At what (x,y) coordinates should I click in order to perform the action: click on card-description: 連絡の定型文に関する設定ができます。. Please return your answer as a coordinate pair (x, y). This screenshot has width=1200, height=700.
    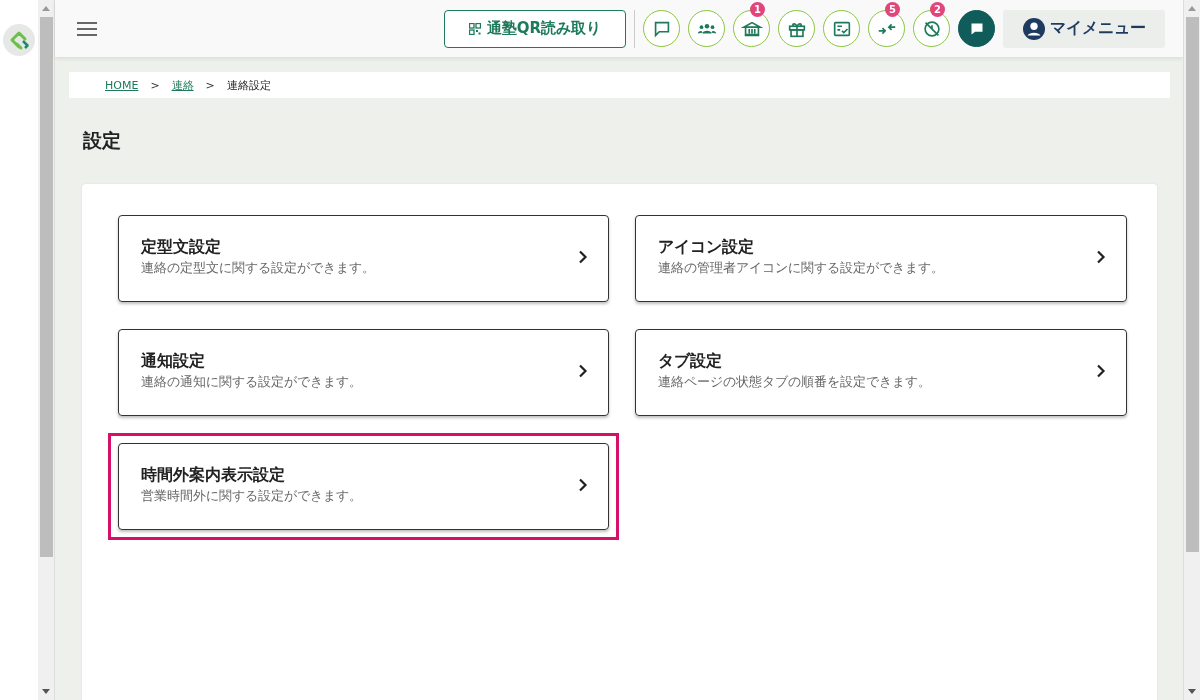
    Looking at the image, I should click on (258, 268).